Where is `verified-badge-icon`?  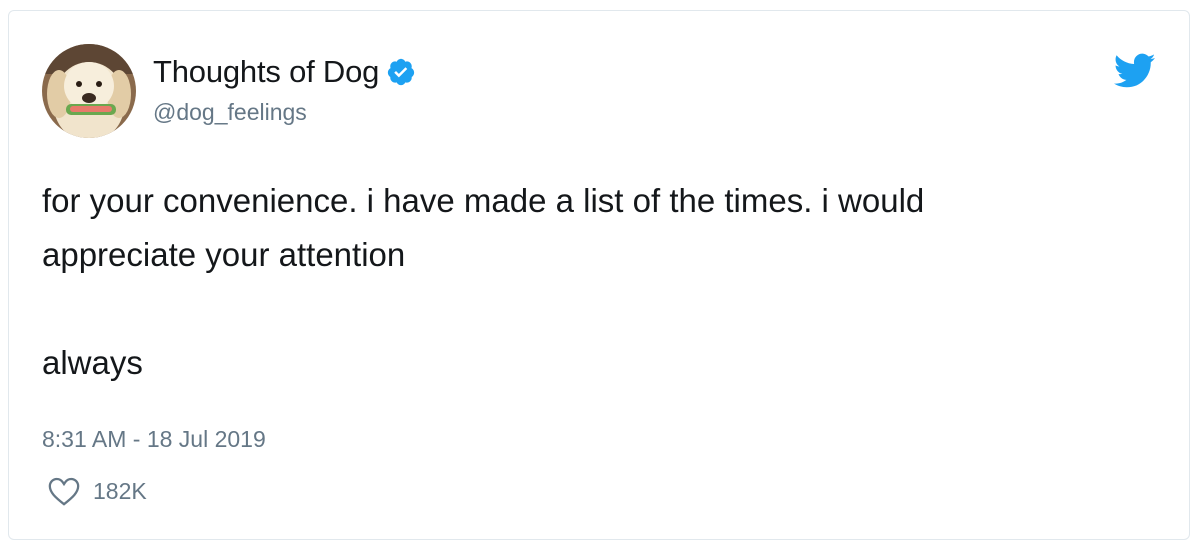 verified-badge-icon is located at coordinates (401, 72).